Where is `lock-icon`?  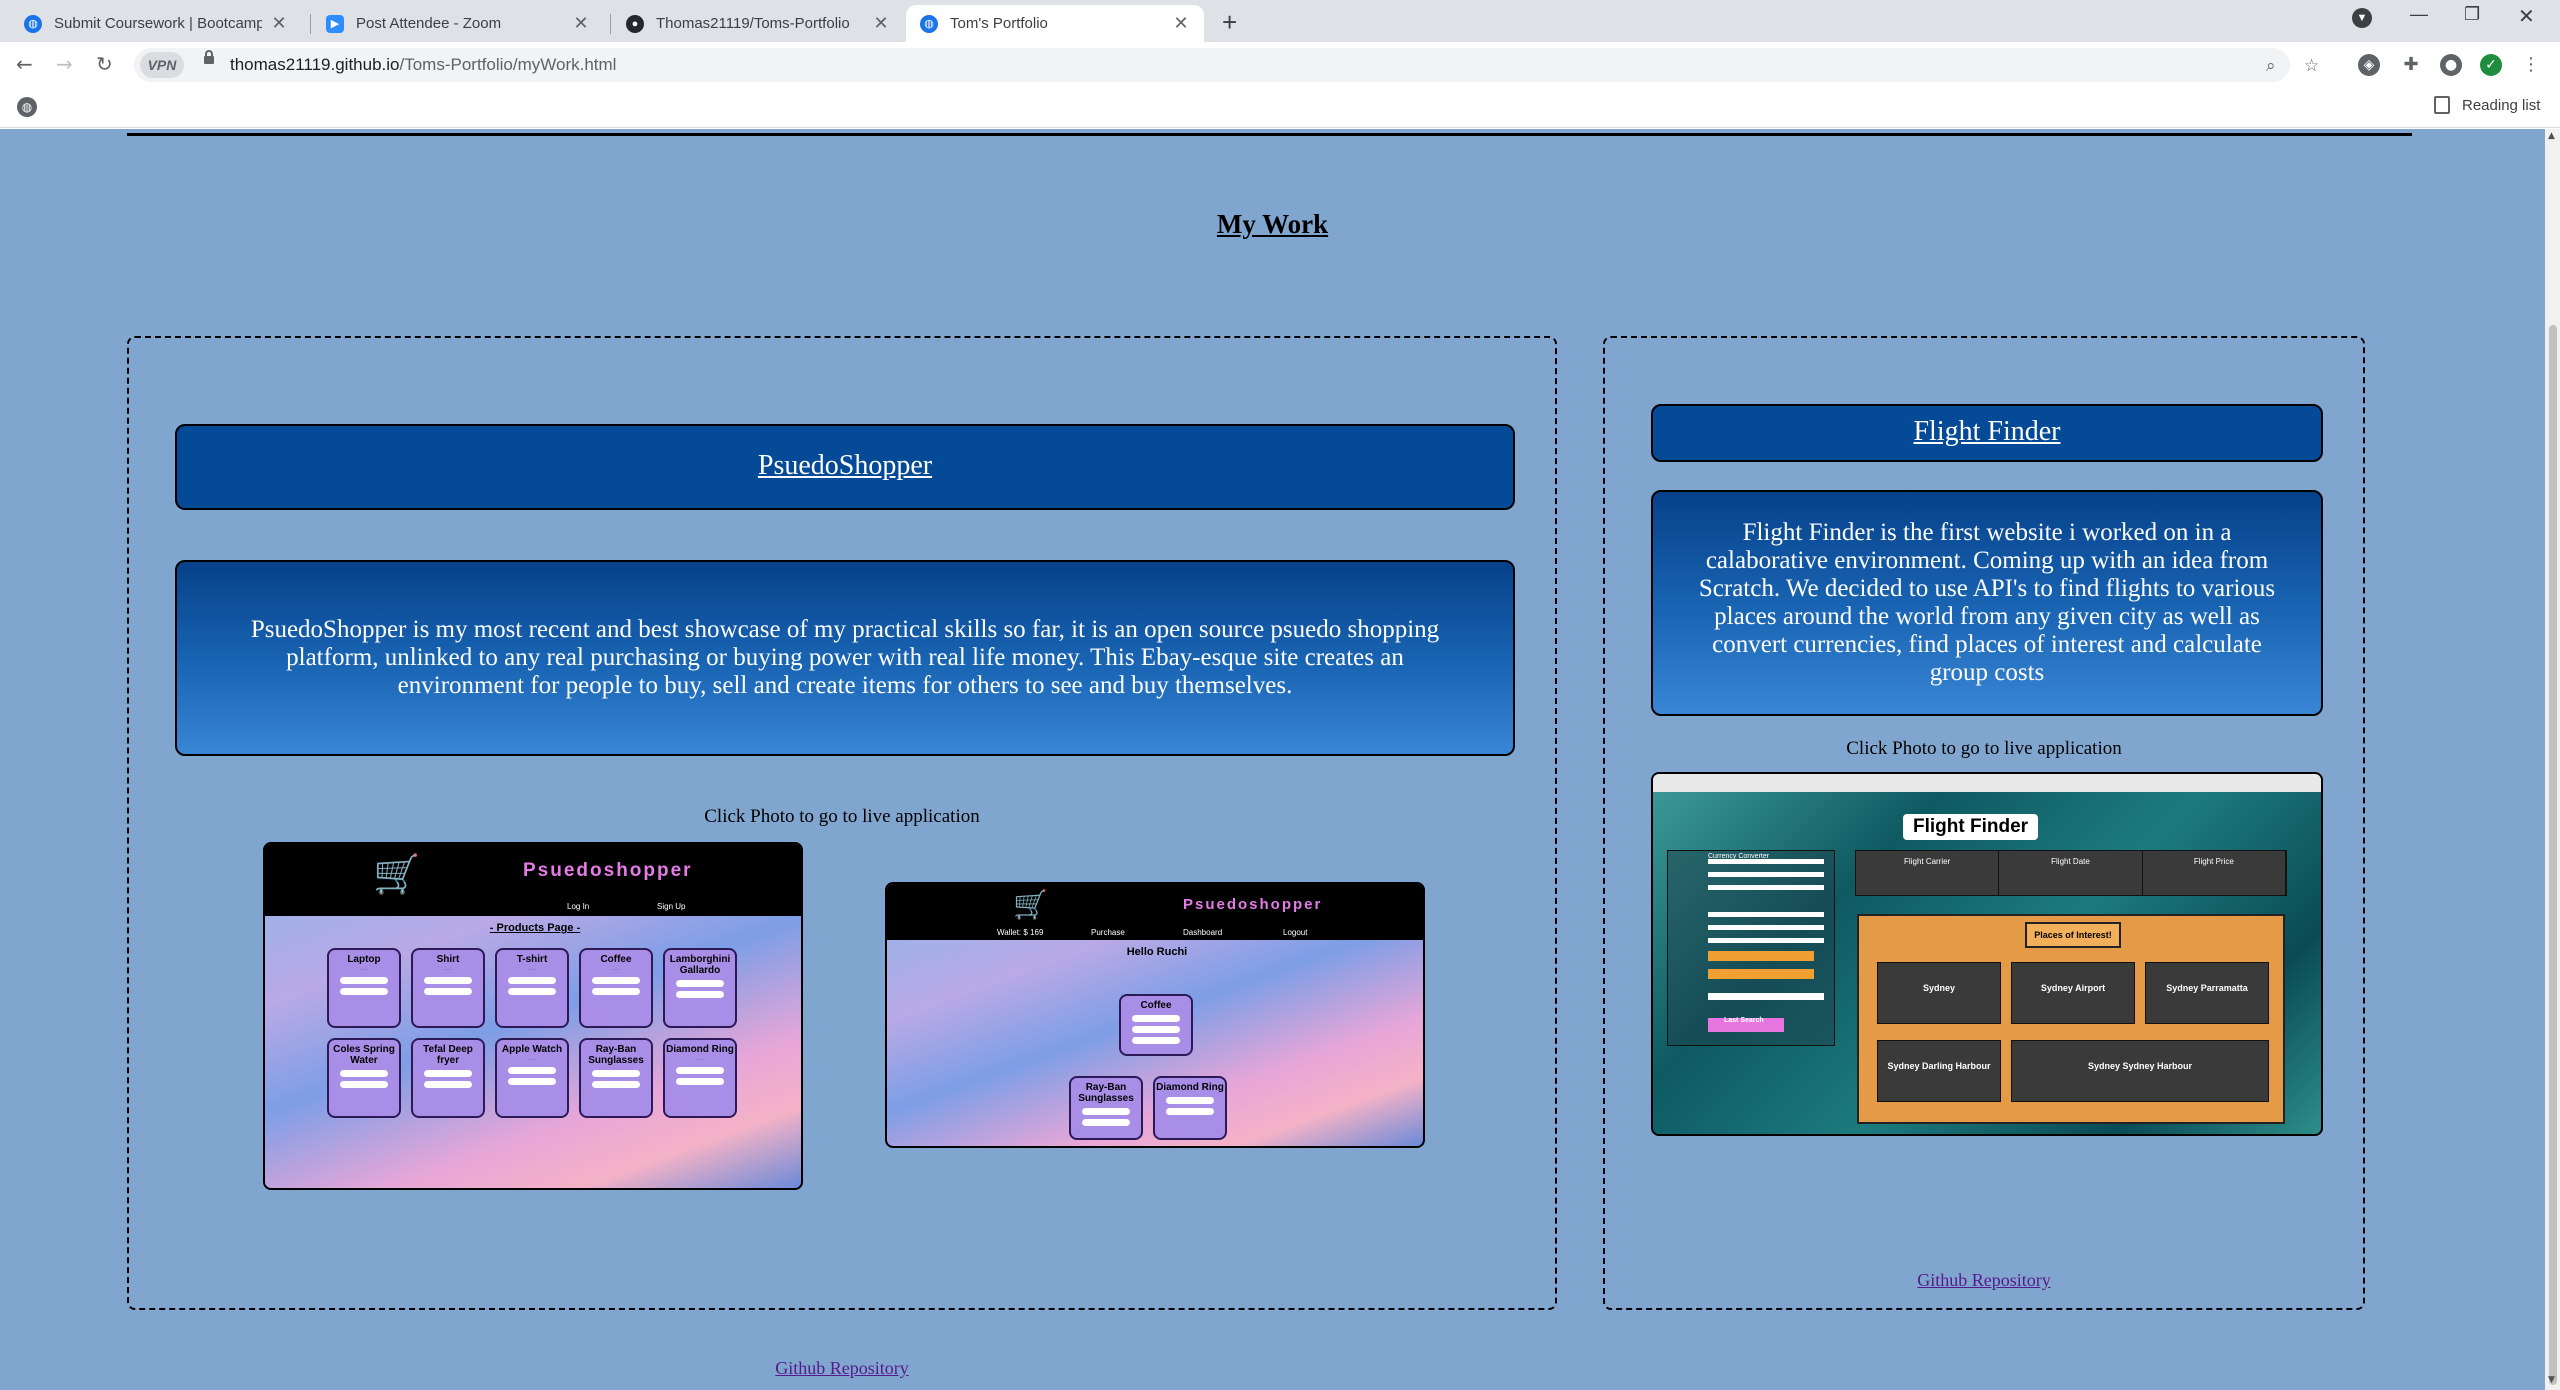 lock-icon is located at coordinates (209, 57).